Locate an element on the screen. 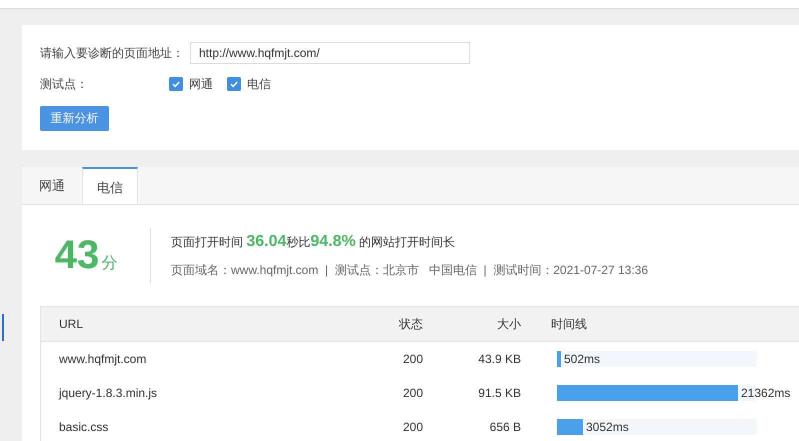 Image resolution: width=799 pixels, height=441 pixels. table-cell-text: jquery-1.8.3.min.js is located at coordinates (108, 393).